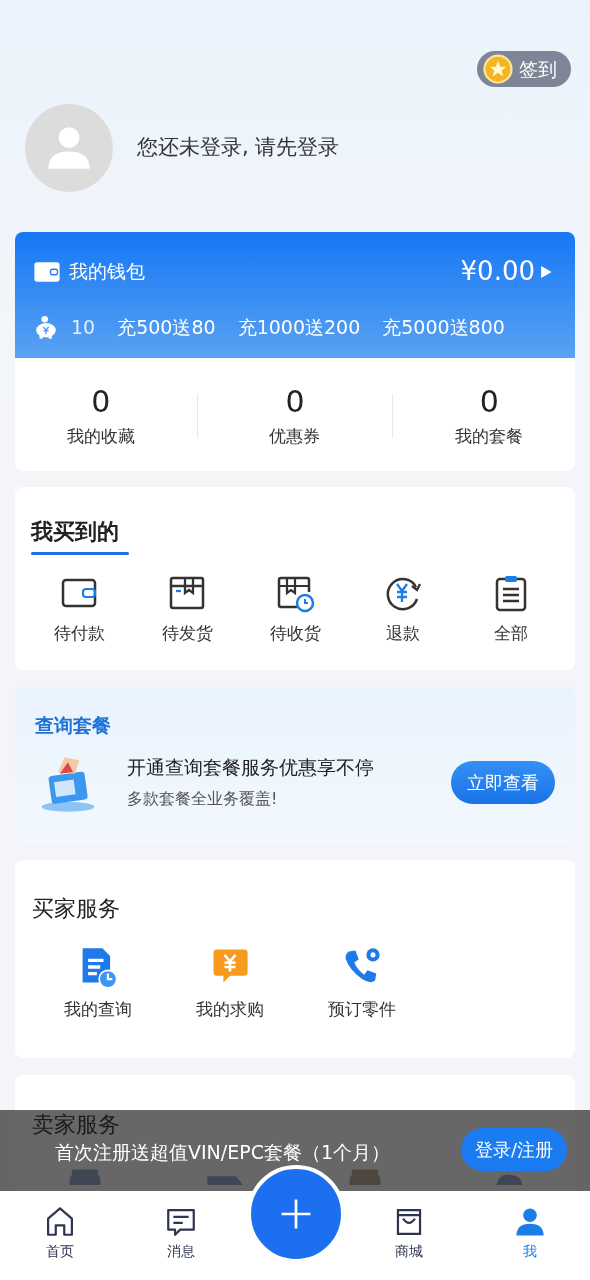 This screenshot has width=590, height=1280. I want to click on tab-bar-item: 首页, so click(60, 1235).